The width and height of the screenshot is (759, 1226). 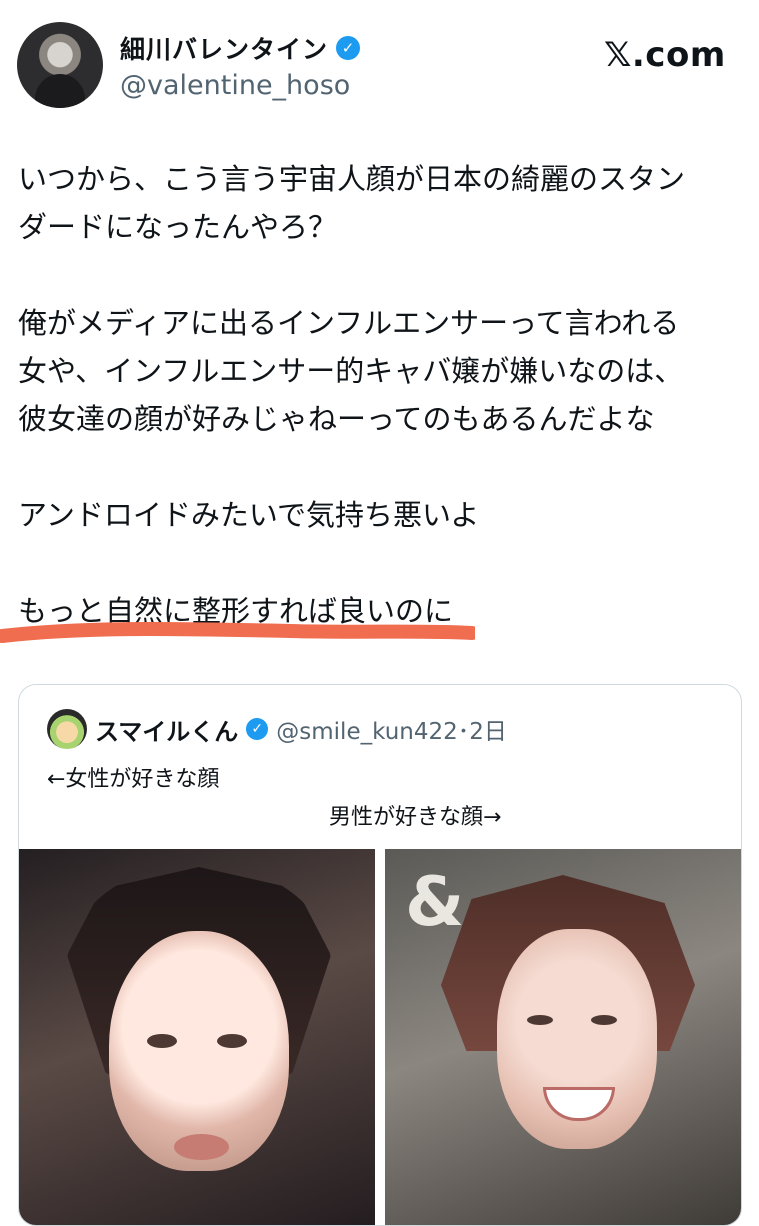 I want to click on tweet-line: 俺がメディアに出るインフルエンサーって言われる, so click(x=349, y=323).